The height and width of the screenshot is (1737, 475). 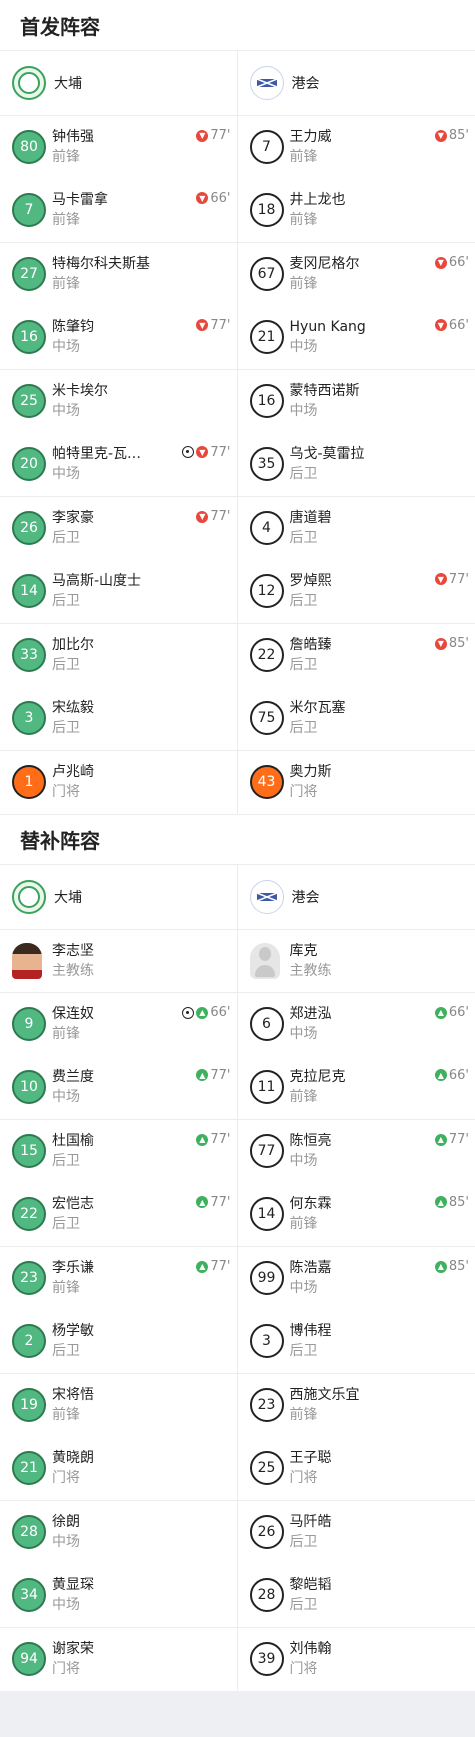 I want to click on lineup-row: 9 保连奴 前锋 ▲ 66' 6 郑进泓 中场 ▲ 66', so click(x=237, y=1024).